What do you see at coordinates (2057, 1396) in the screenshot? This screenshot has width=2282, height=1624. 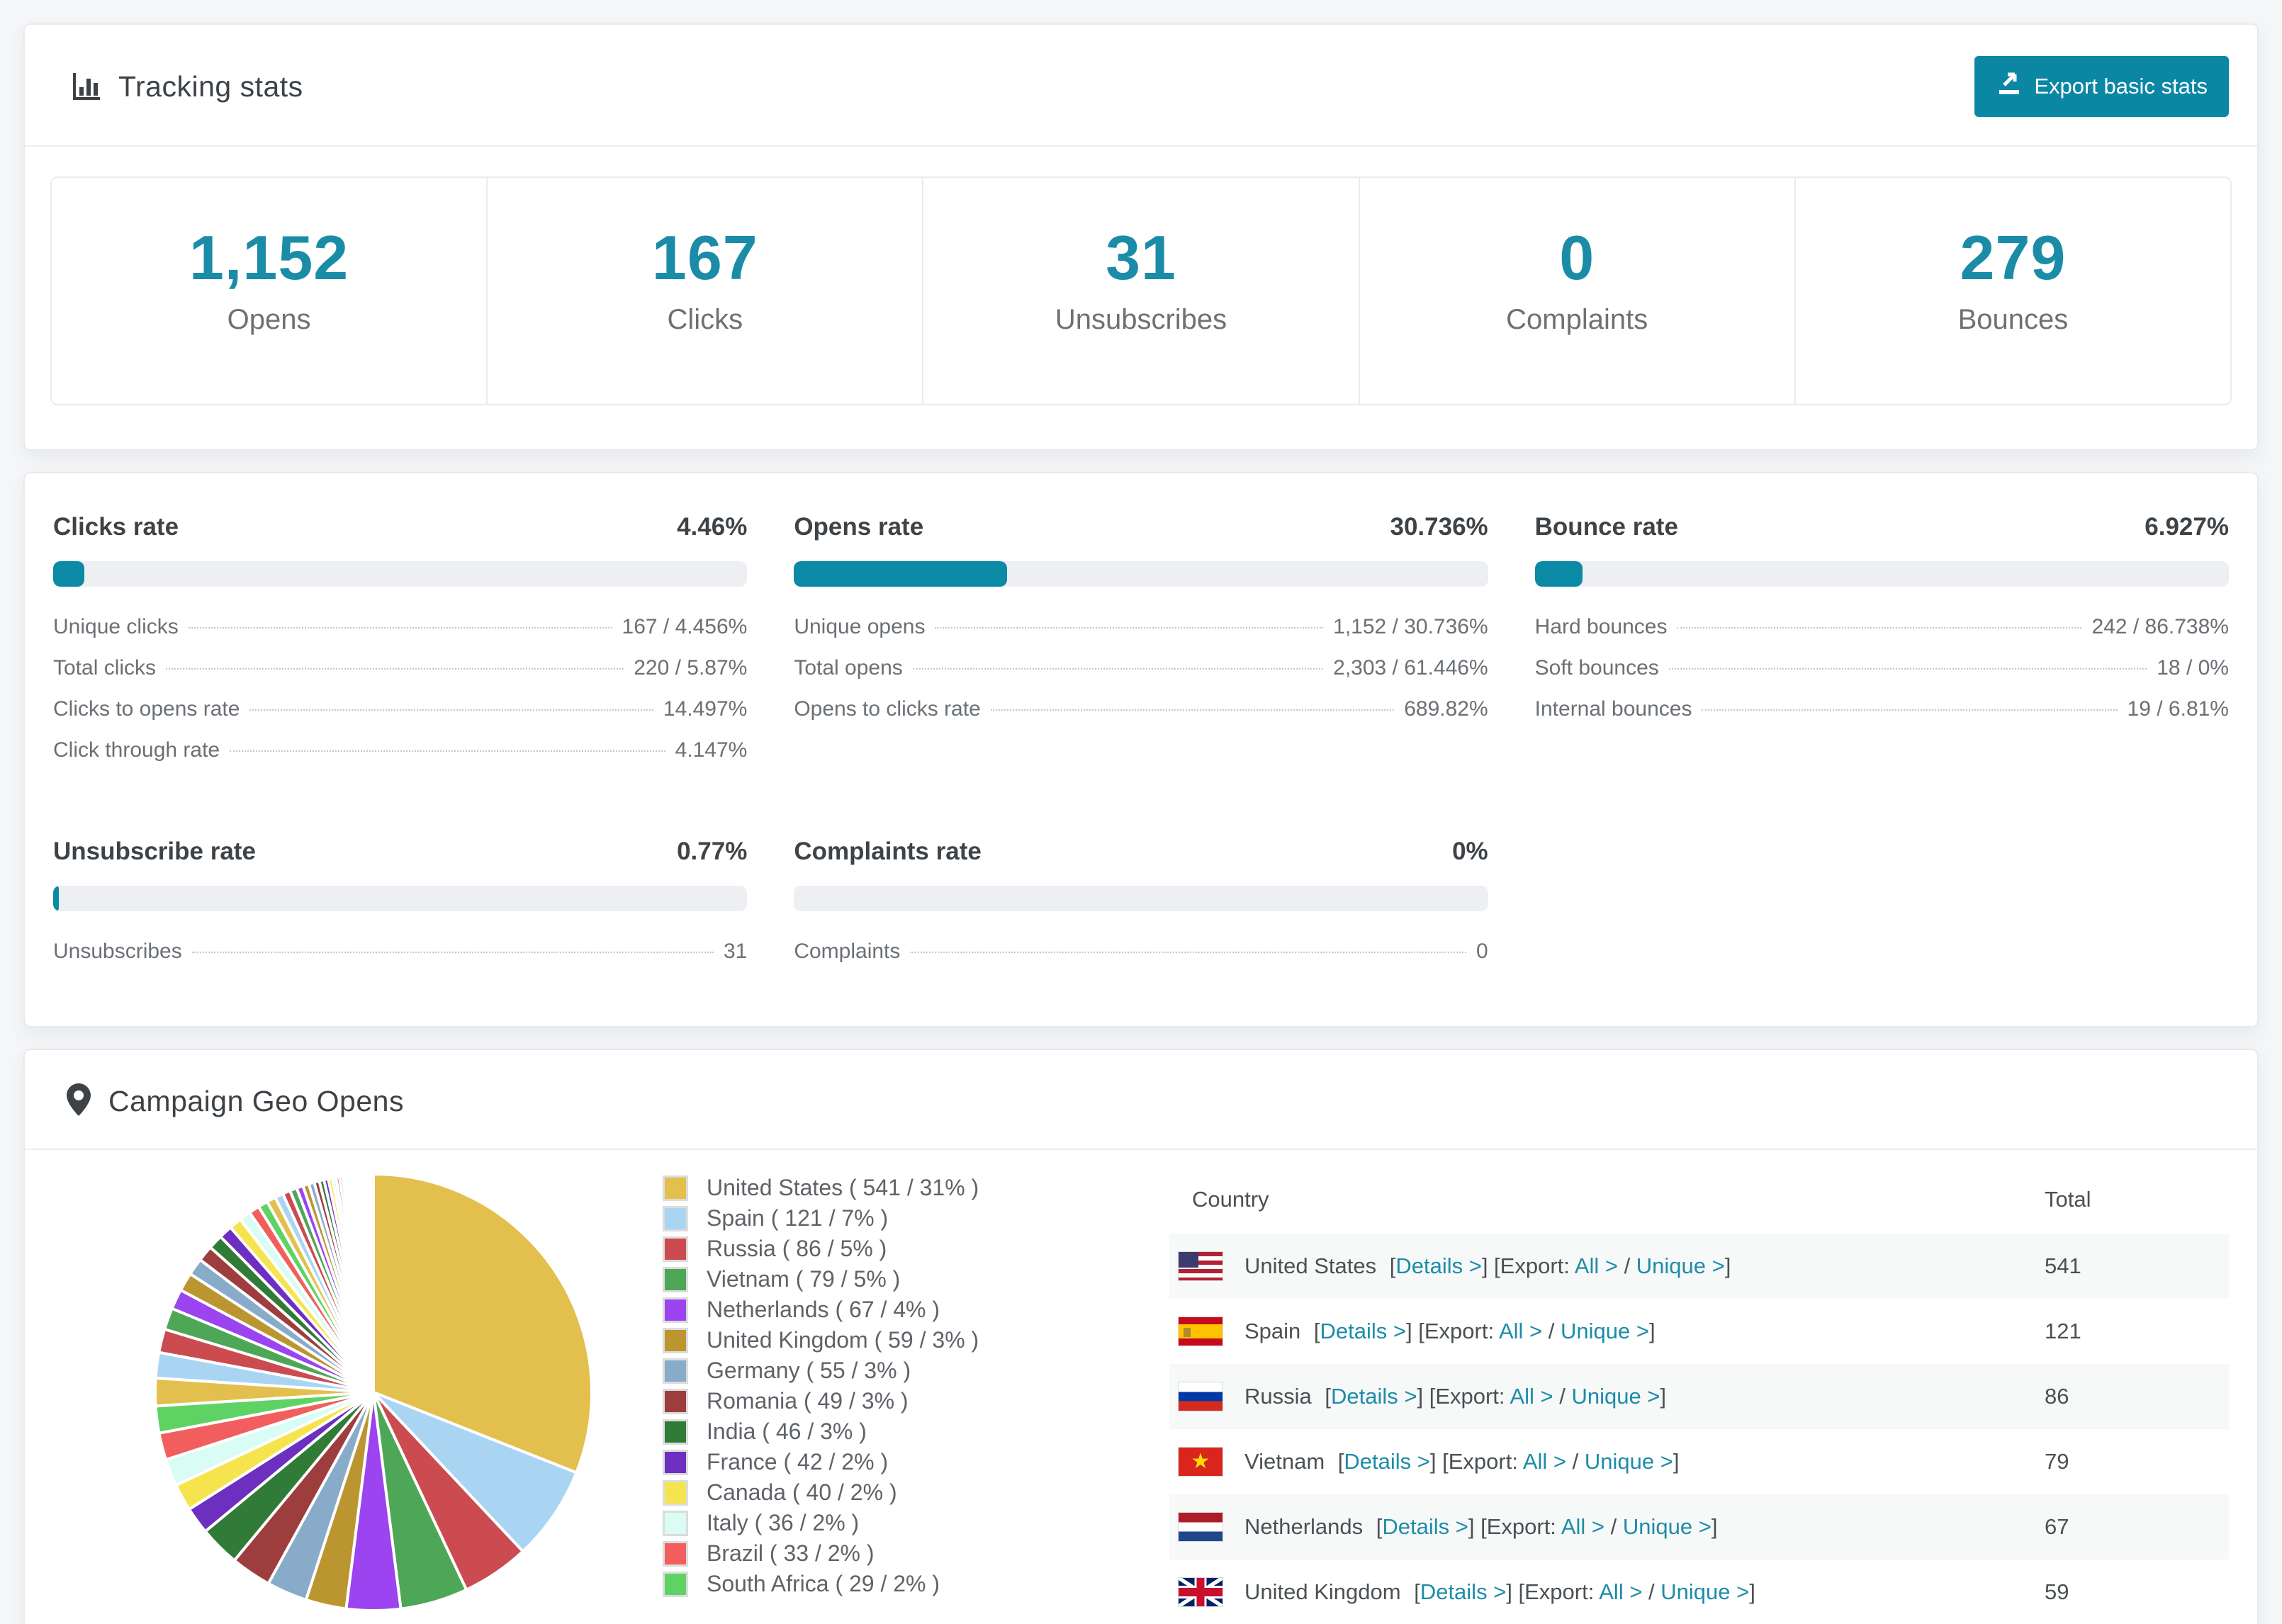 I see `total-value: 86` at bounding box center [2057, 1396].